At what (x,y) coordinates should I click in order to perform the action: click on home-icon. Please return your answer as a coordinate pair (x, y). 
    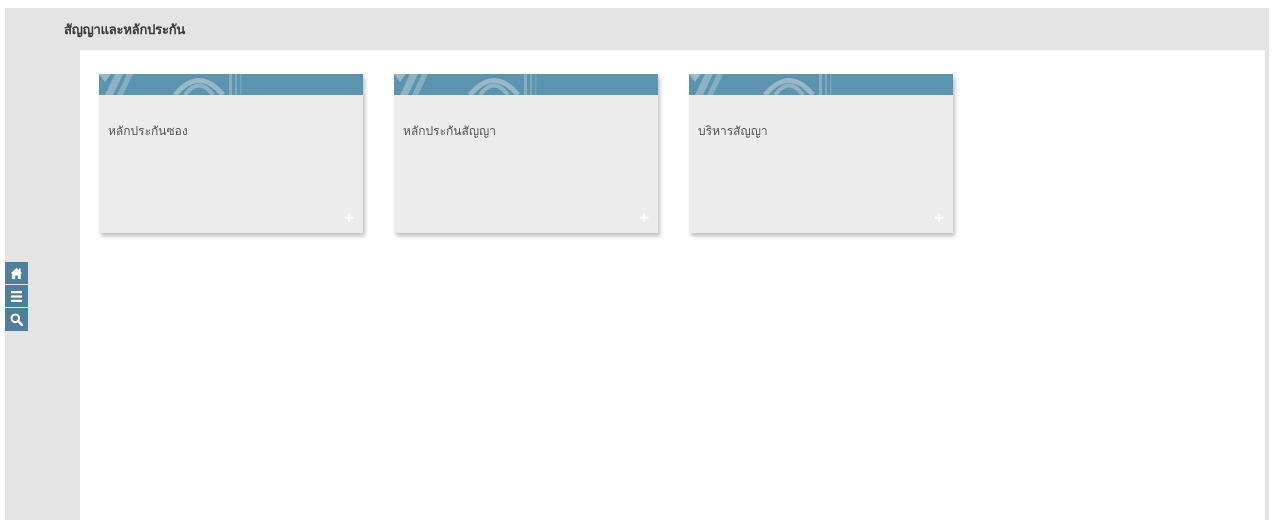
    Looking at the image, I should click on (16, 273).